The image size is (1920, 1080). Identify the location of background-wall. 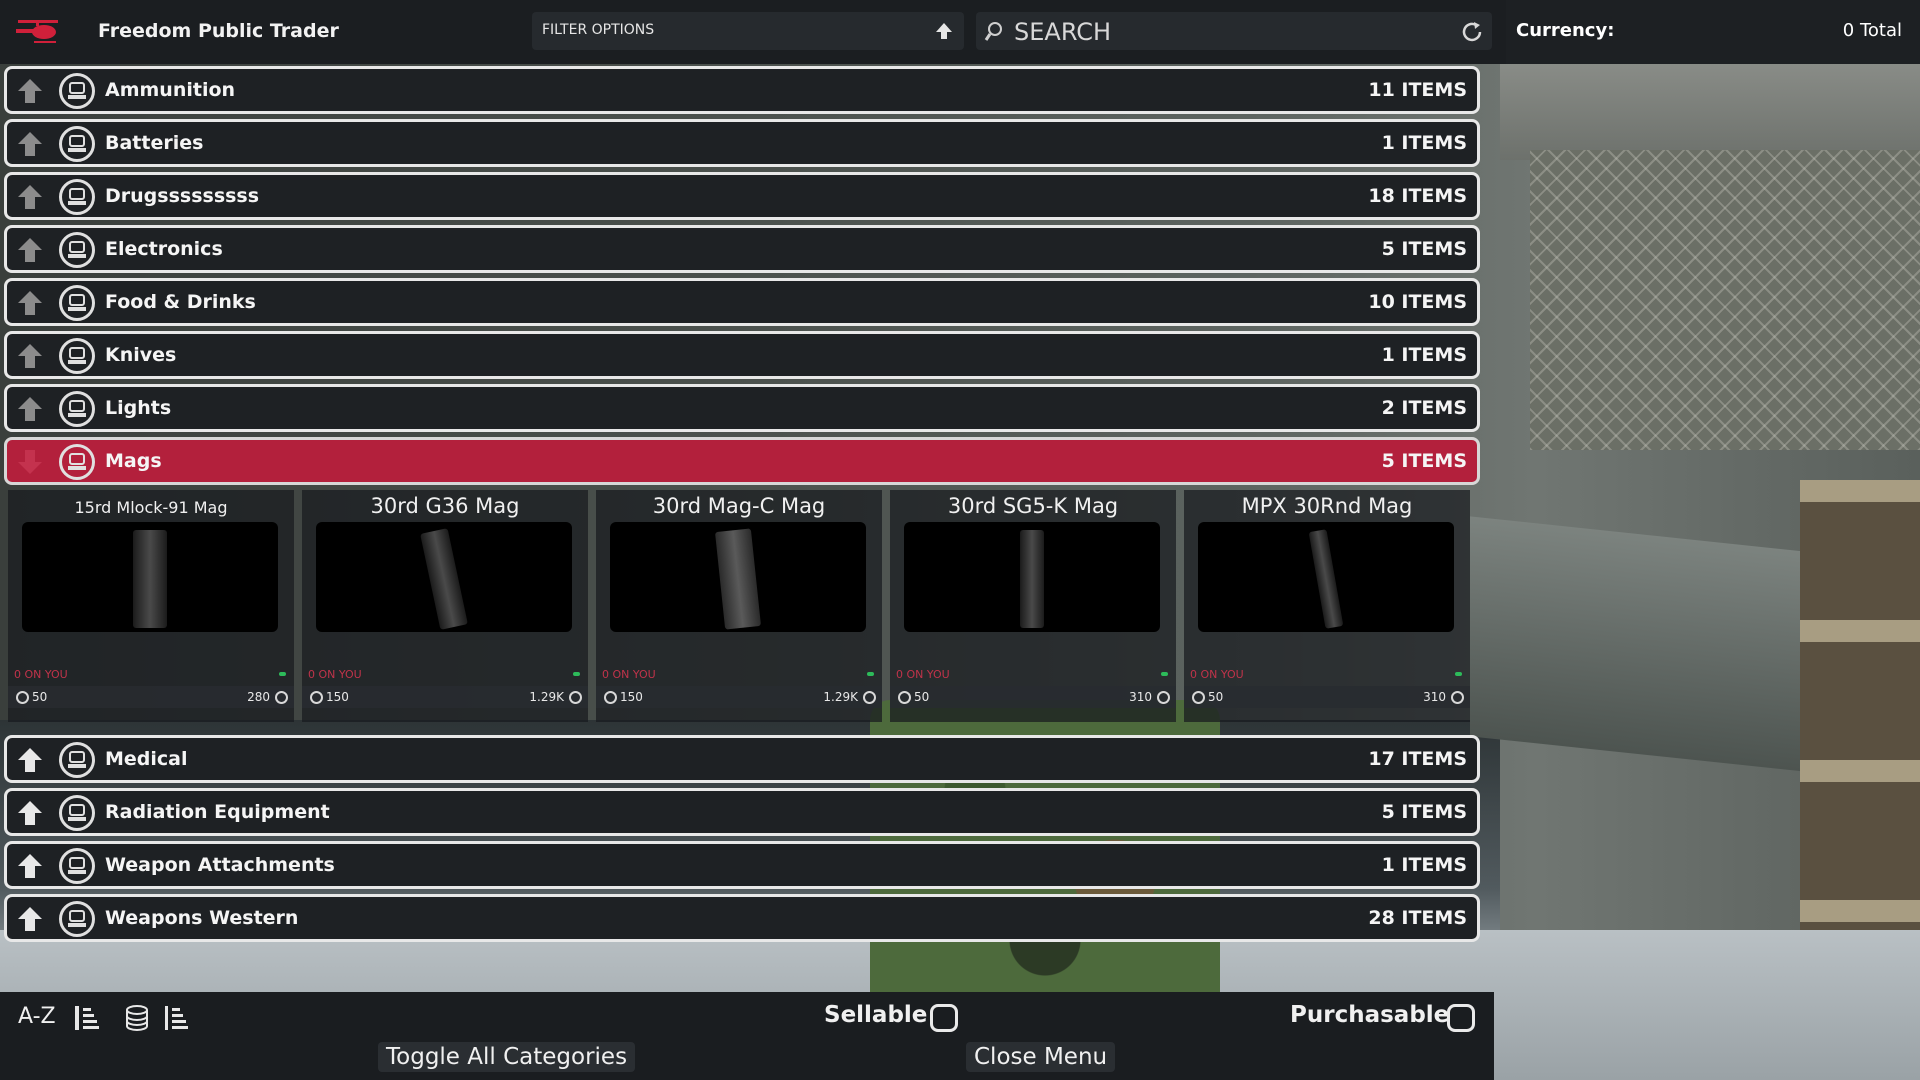
(1710, 110).